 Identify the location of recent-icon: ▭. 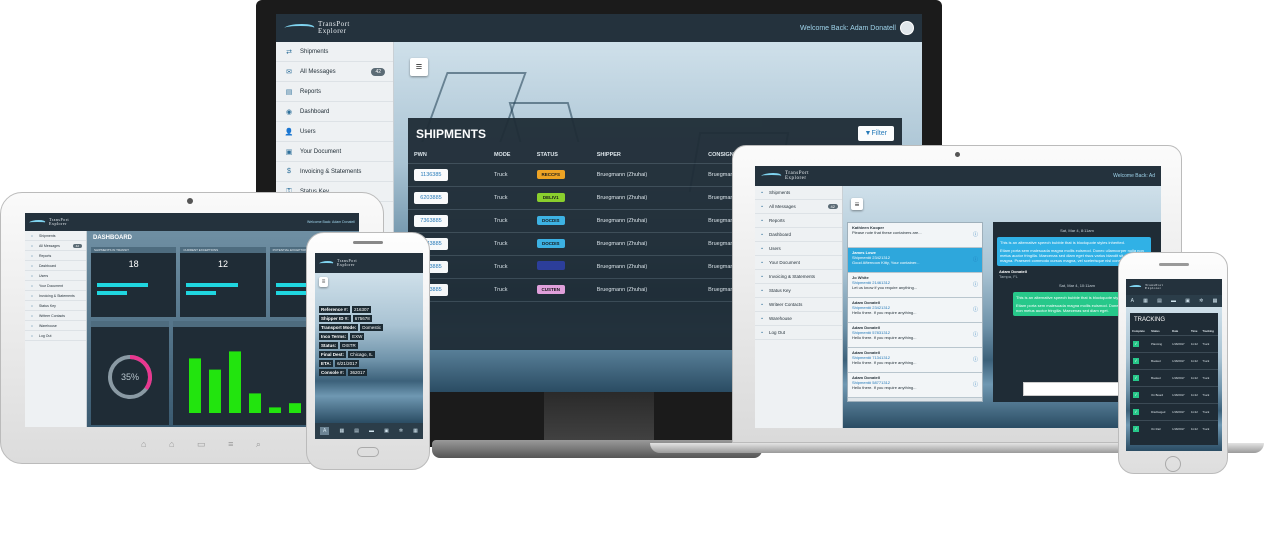
(201, 445).